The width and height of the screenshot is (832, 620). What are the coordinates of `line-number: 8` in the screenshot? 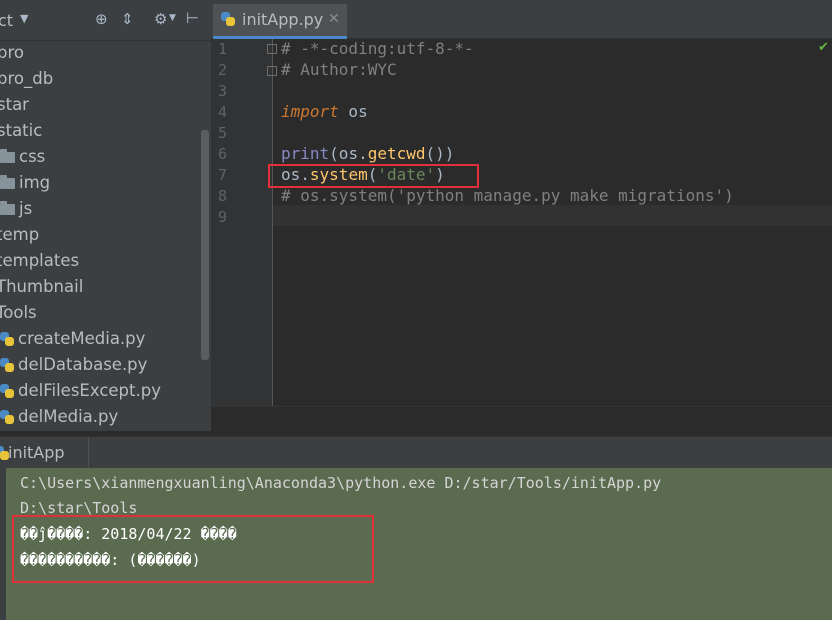 It's located at (223, 196).